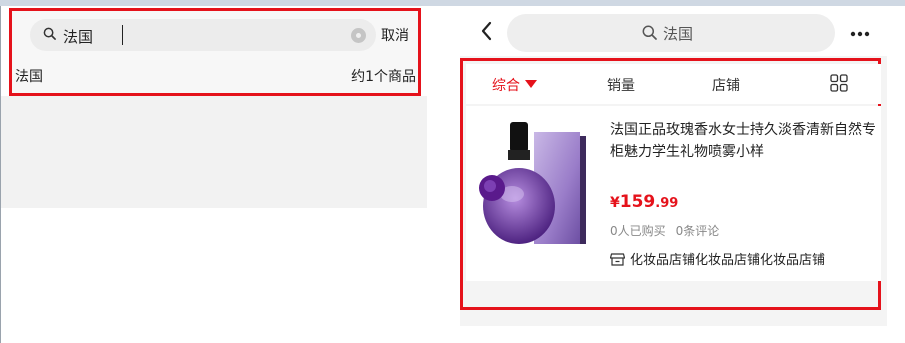 The width and height of the screenshot is (905, 343). Describe the element at coordinates (203, 35) in the screenshot. I see `search-input: 法国` at that location.